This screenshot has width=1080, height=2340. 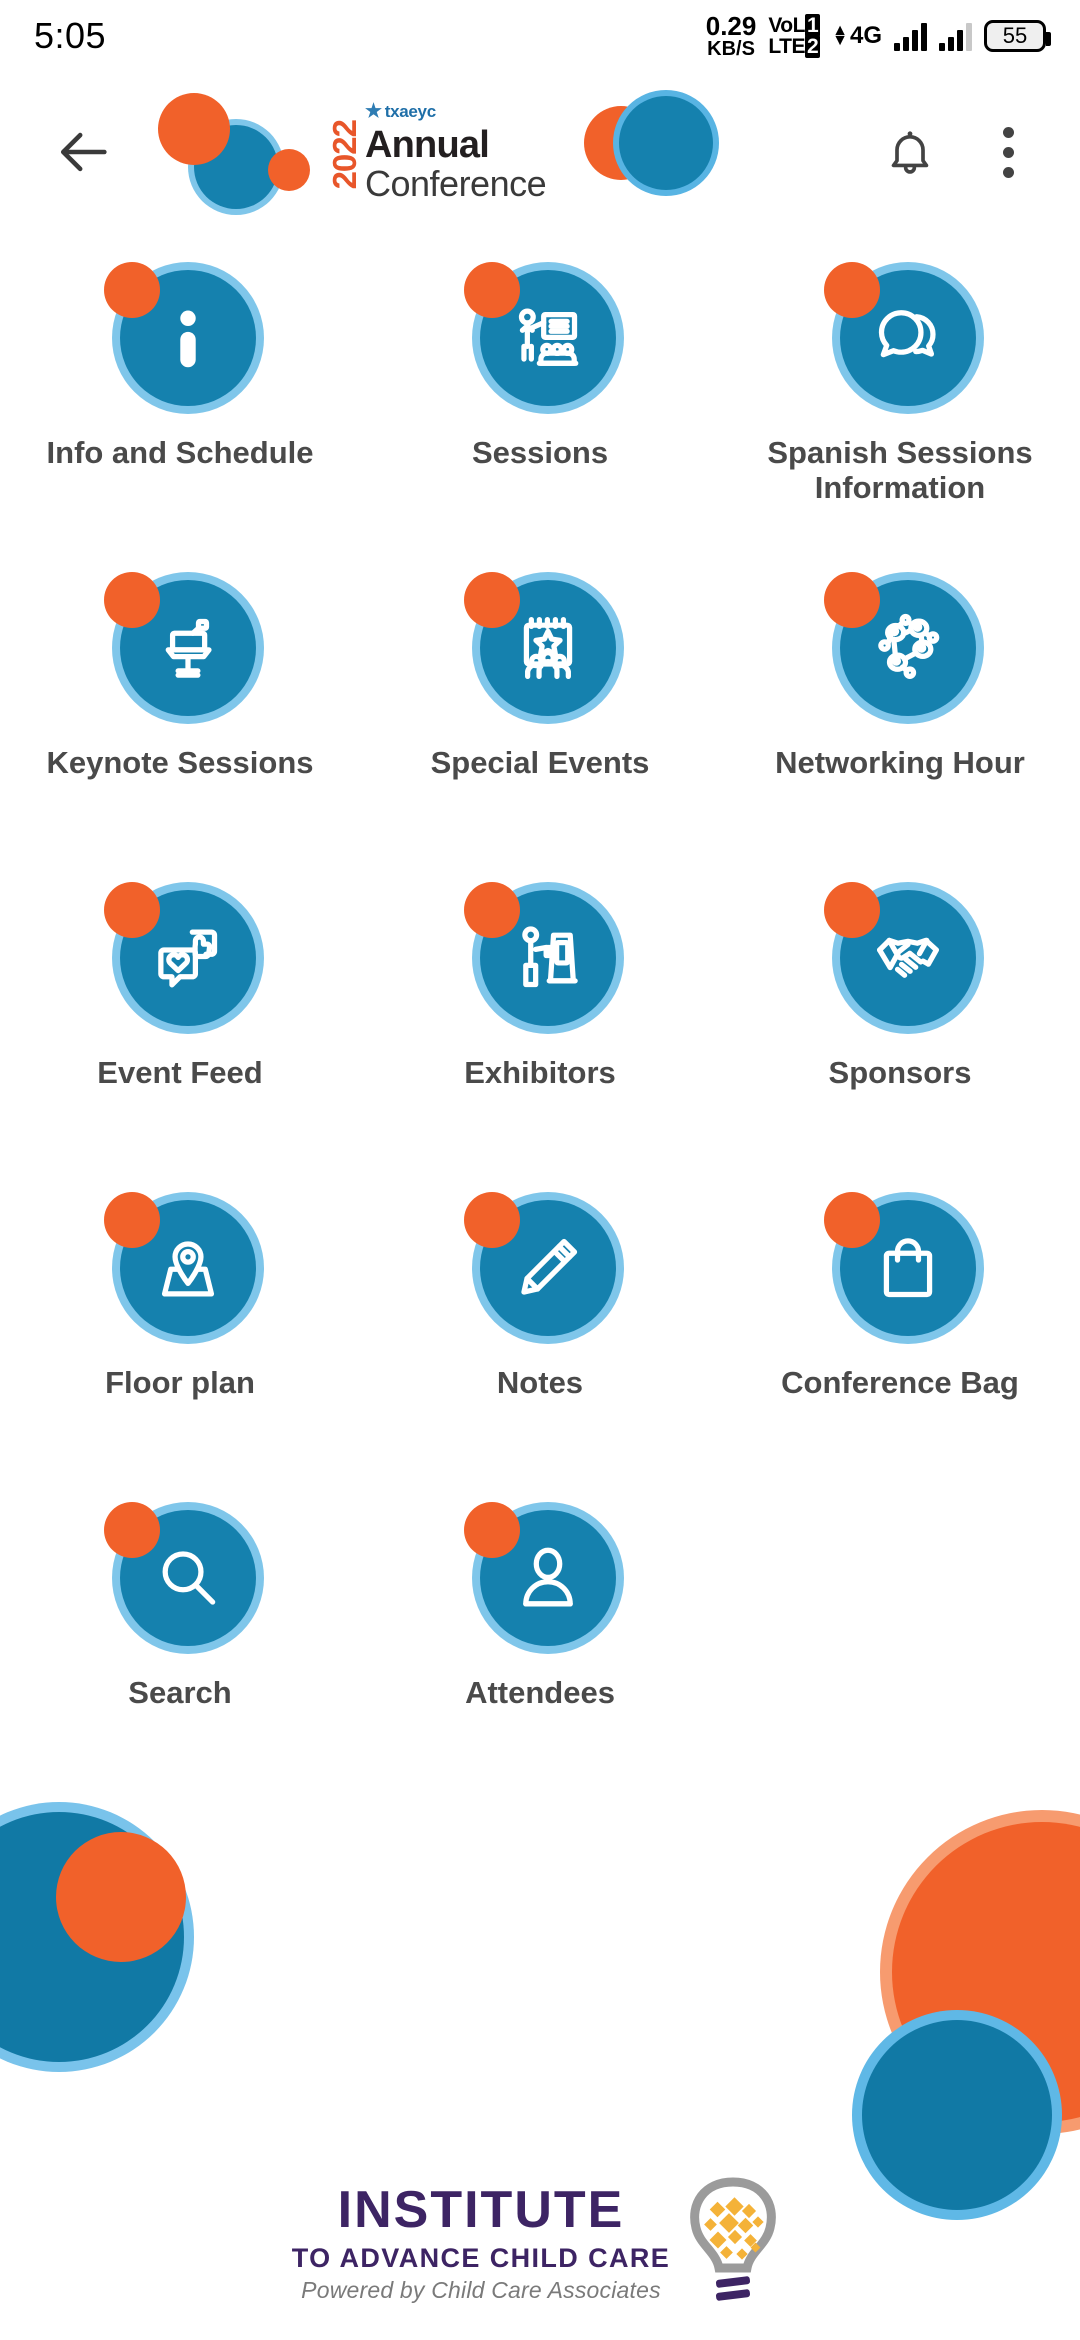 I want to click on menu-tile-floor-plan: Floor plan, so click(x=180, y=1321).